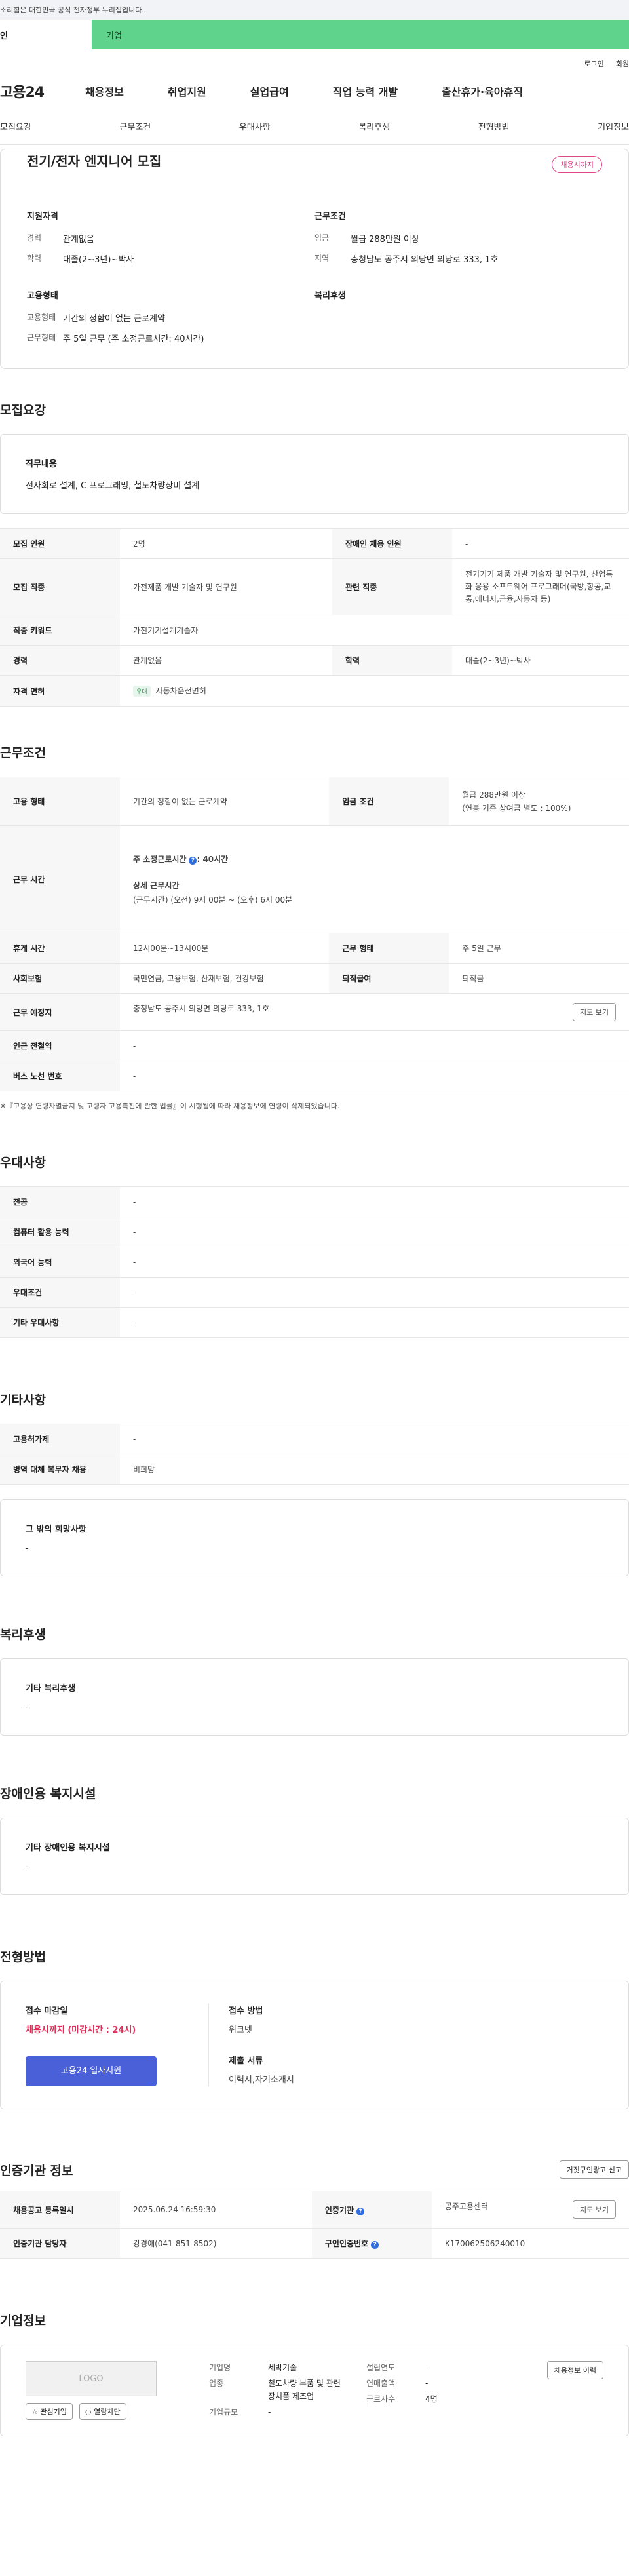 This screenshot has height=2576, width=629. Describe the element at coordinates (23, 2321) in the screenshot. I see `company-heading: 기업정보` at that location.